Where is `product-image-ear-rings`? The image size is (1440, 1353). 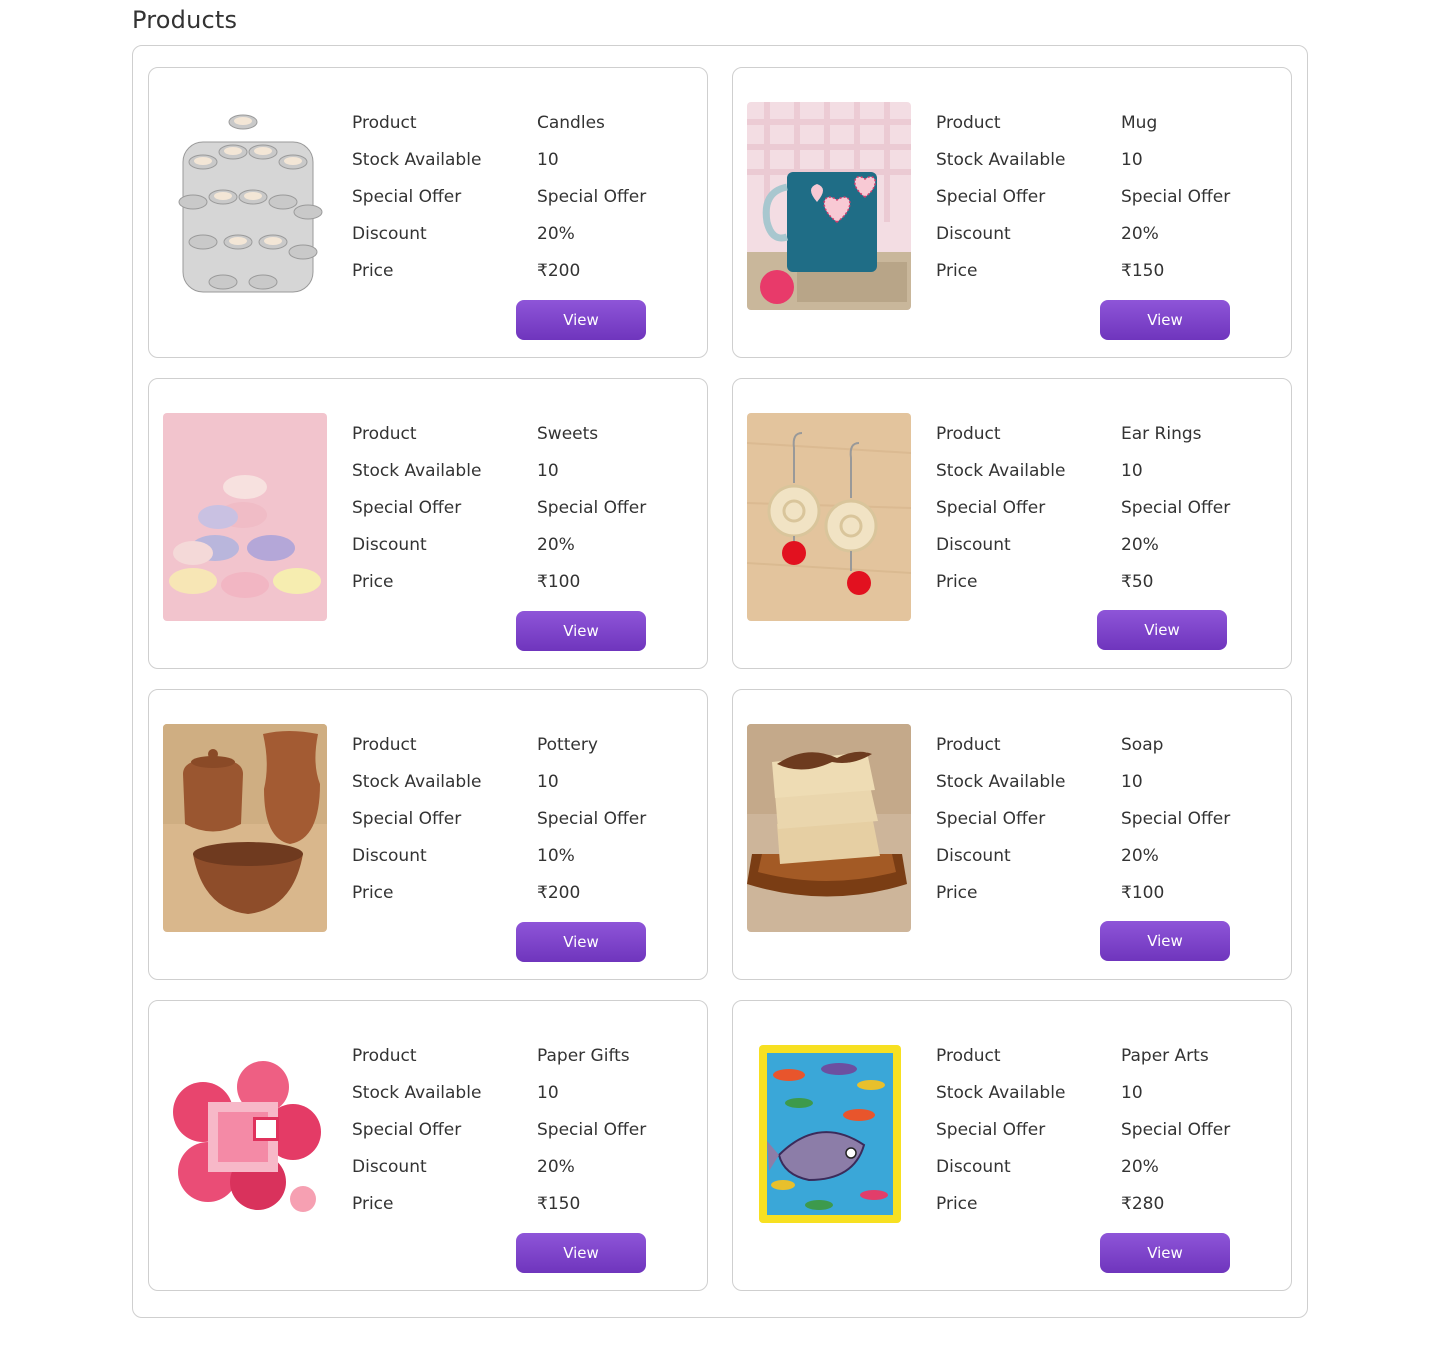 product-image-ear-rings is located at coordinates (829, 517).